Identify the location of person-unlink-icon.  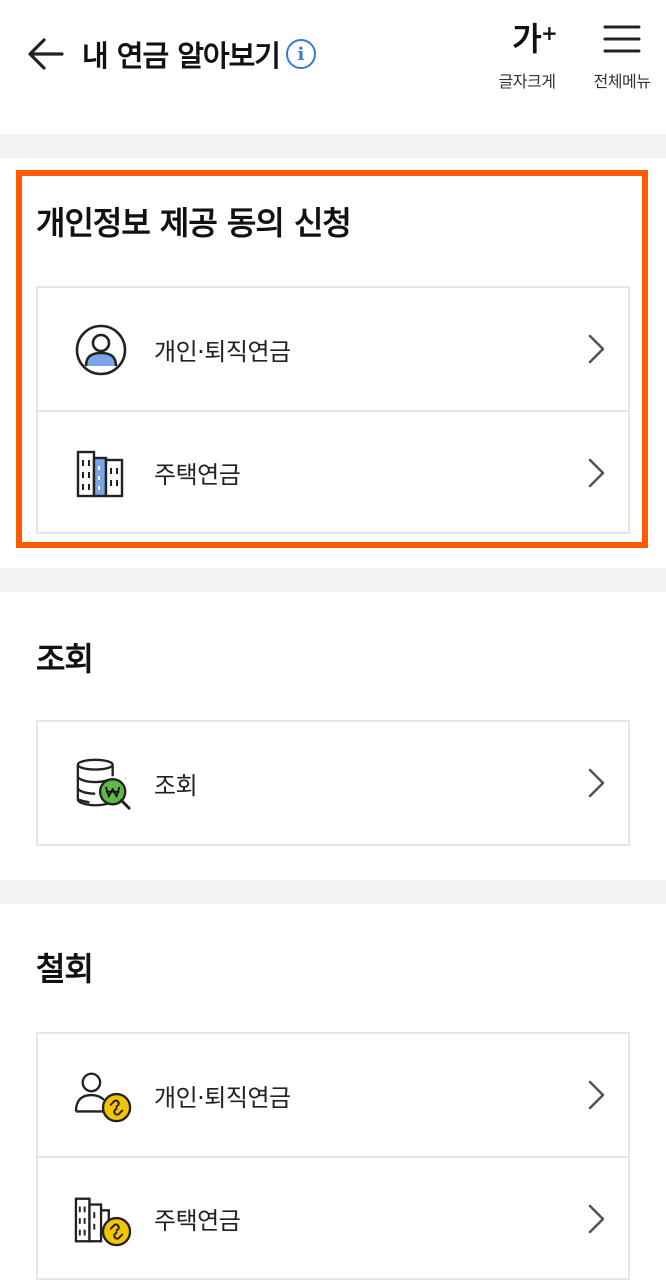
(103, 1097).